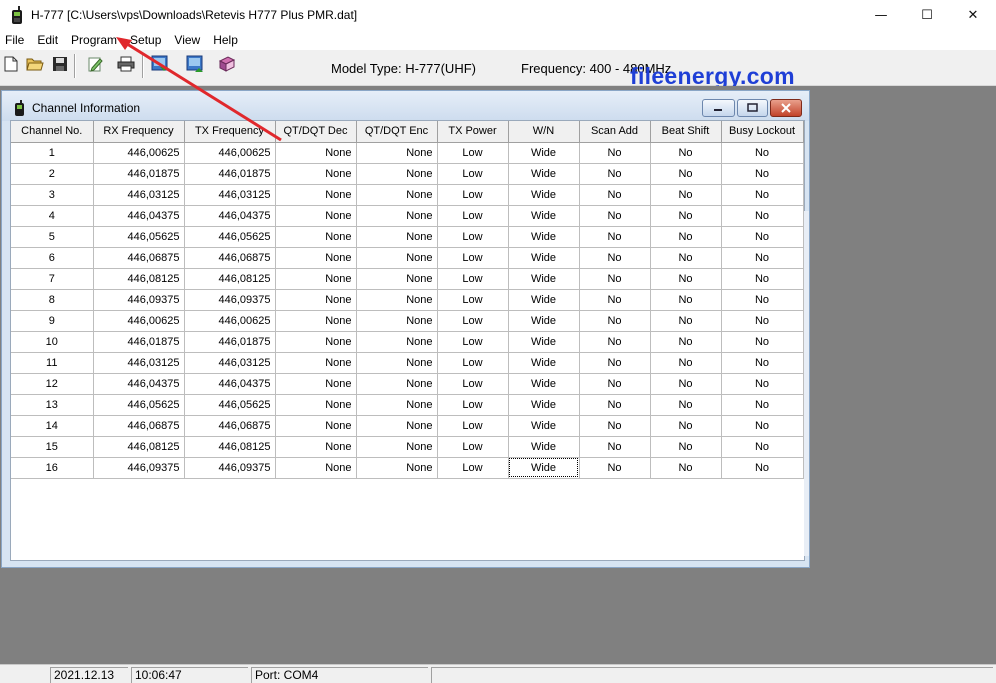 The width and height of the screenshot is (996, 683). What do you see at coordinates (407, 258) in the screenshot?
I see `table-row: 6 446,06875 446,06875 None None Low Wide No No No` at bounding box center [407, 258].